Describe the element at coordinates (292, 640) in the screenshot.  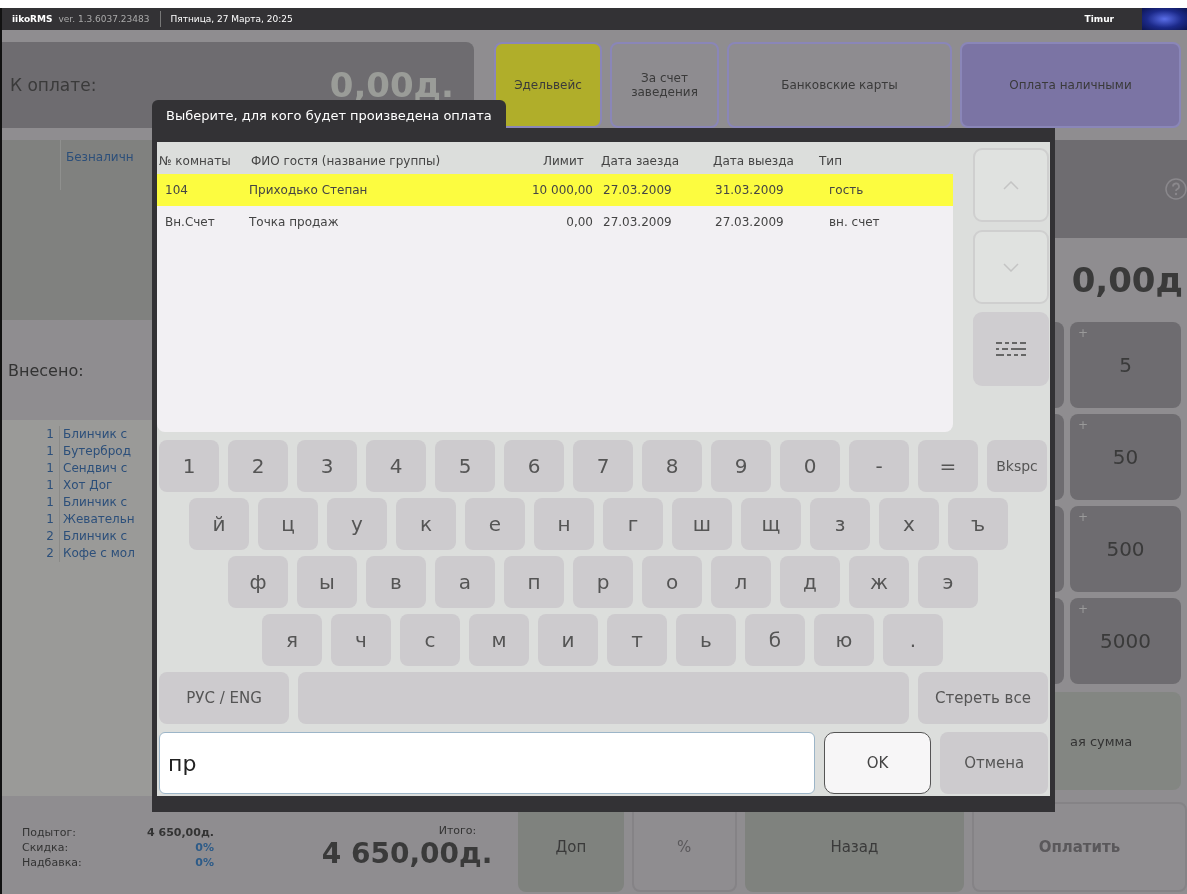
I see `keyboard-key: я` at that location.